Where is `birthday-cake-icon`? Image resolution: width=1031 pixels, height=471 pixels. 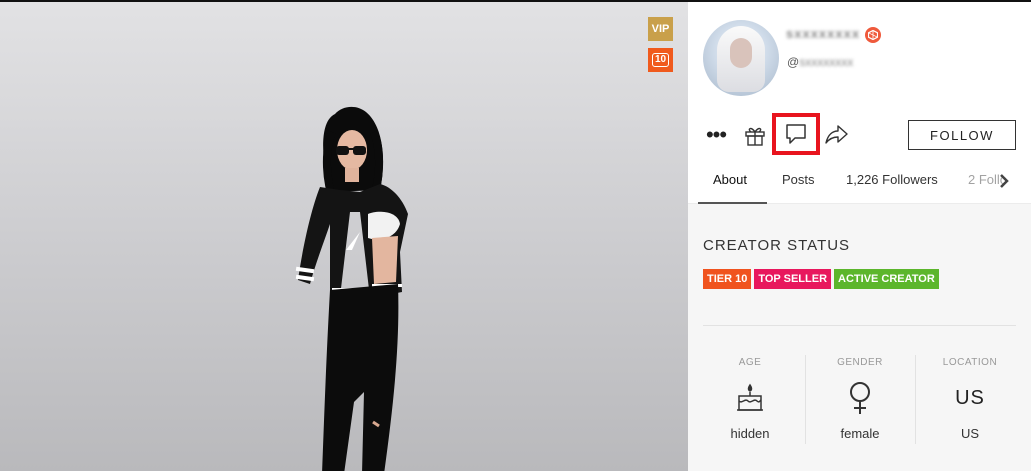
birthday-cake-icon is located at coordinates (750, 397).